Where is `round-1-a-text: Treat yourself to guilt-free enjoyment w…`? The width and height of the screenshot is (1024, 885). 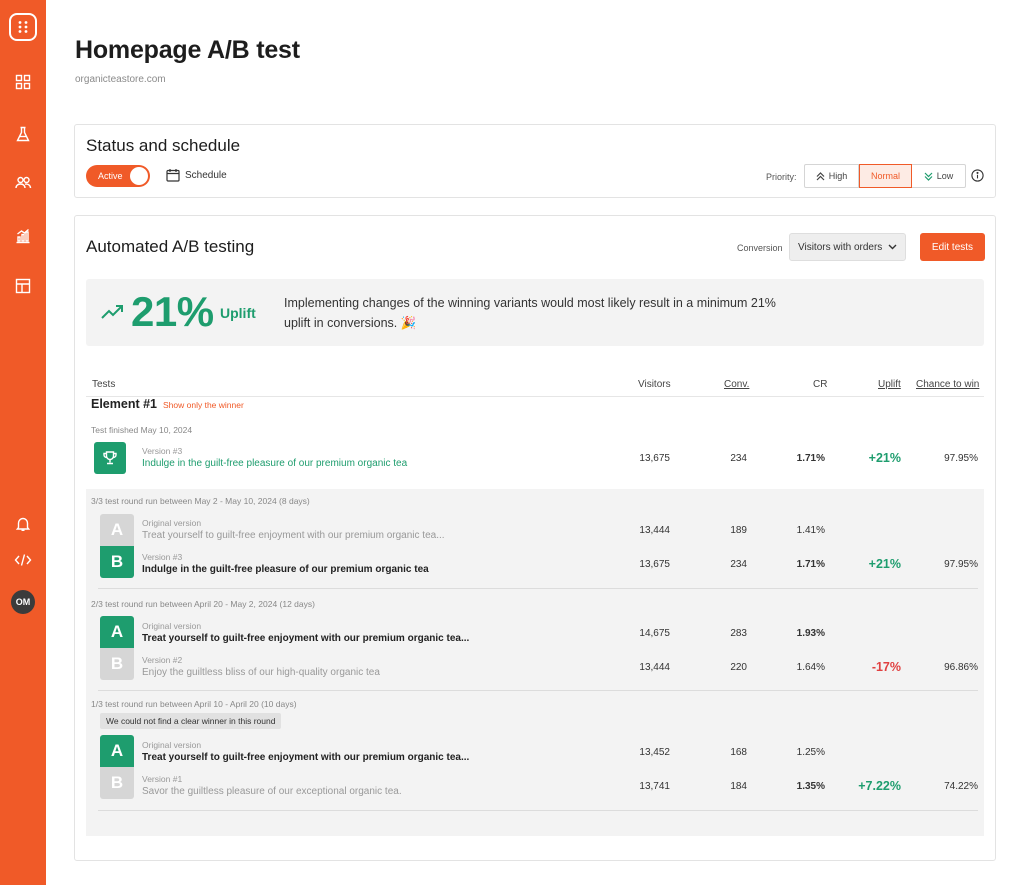 round-1-a-text: Treat yourself to guilt-free enjoyment w… is located at coordinates (306, 757).